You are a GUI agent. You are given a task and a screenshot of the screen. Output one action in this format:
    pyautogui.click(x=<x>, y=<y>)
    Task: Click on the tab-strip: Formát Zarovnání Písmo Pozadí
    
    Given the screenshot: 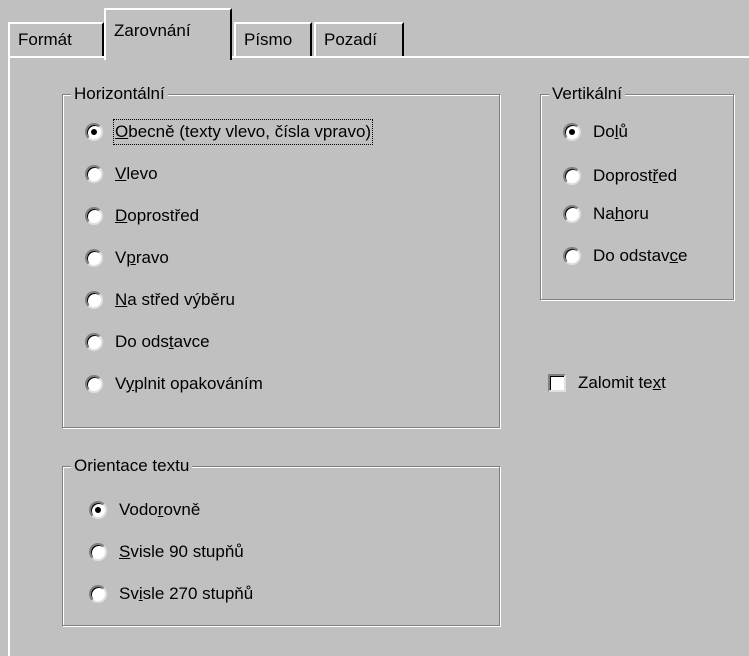 What is the action you would take?
    pyautogui.click(x=374, y=30)
    